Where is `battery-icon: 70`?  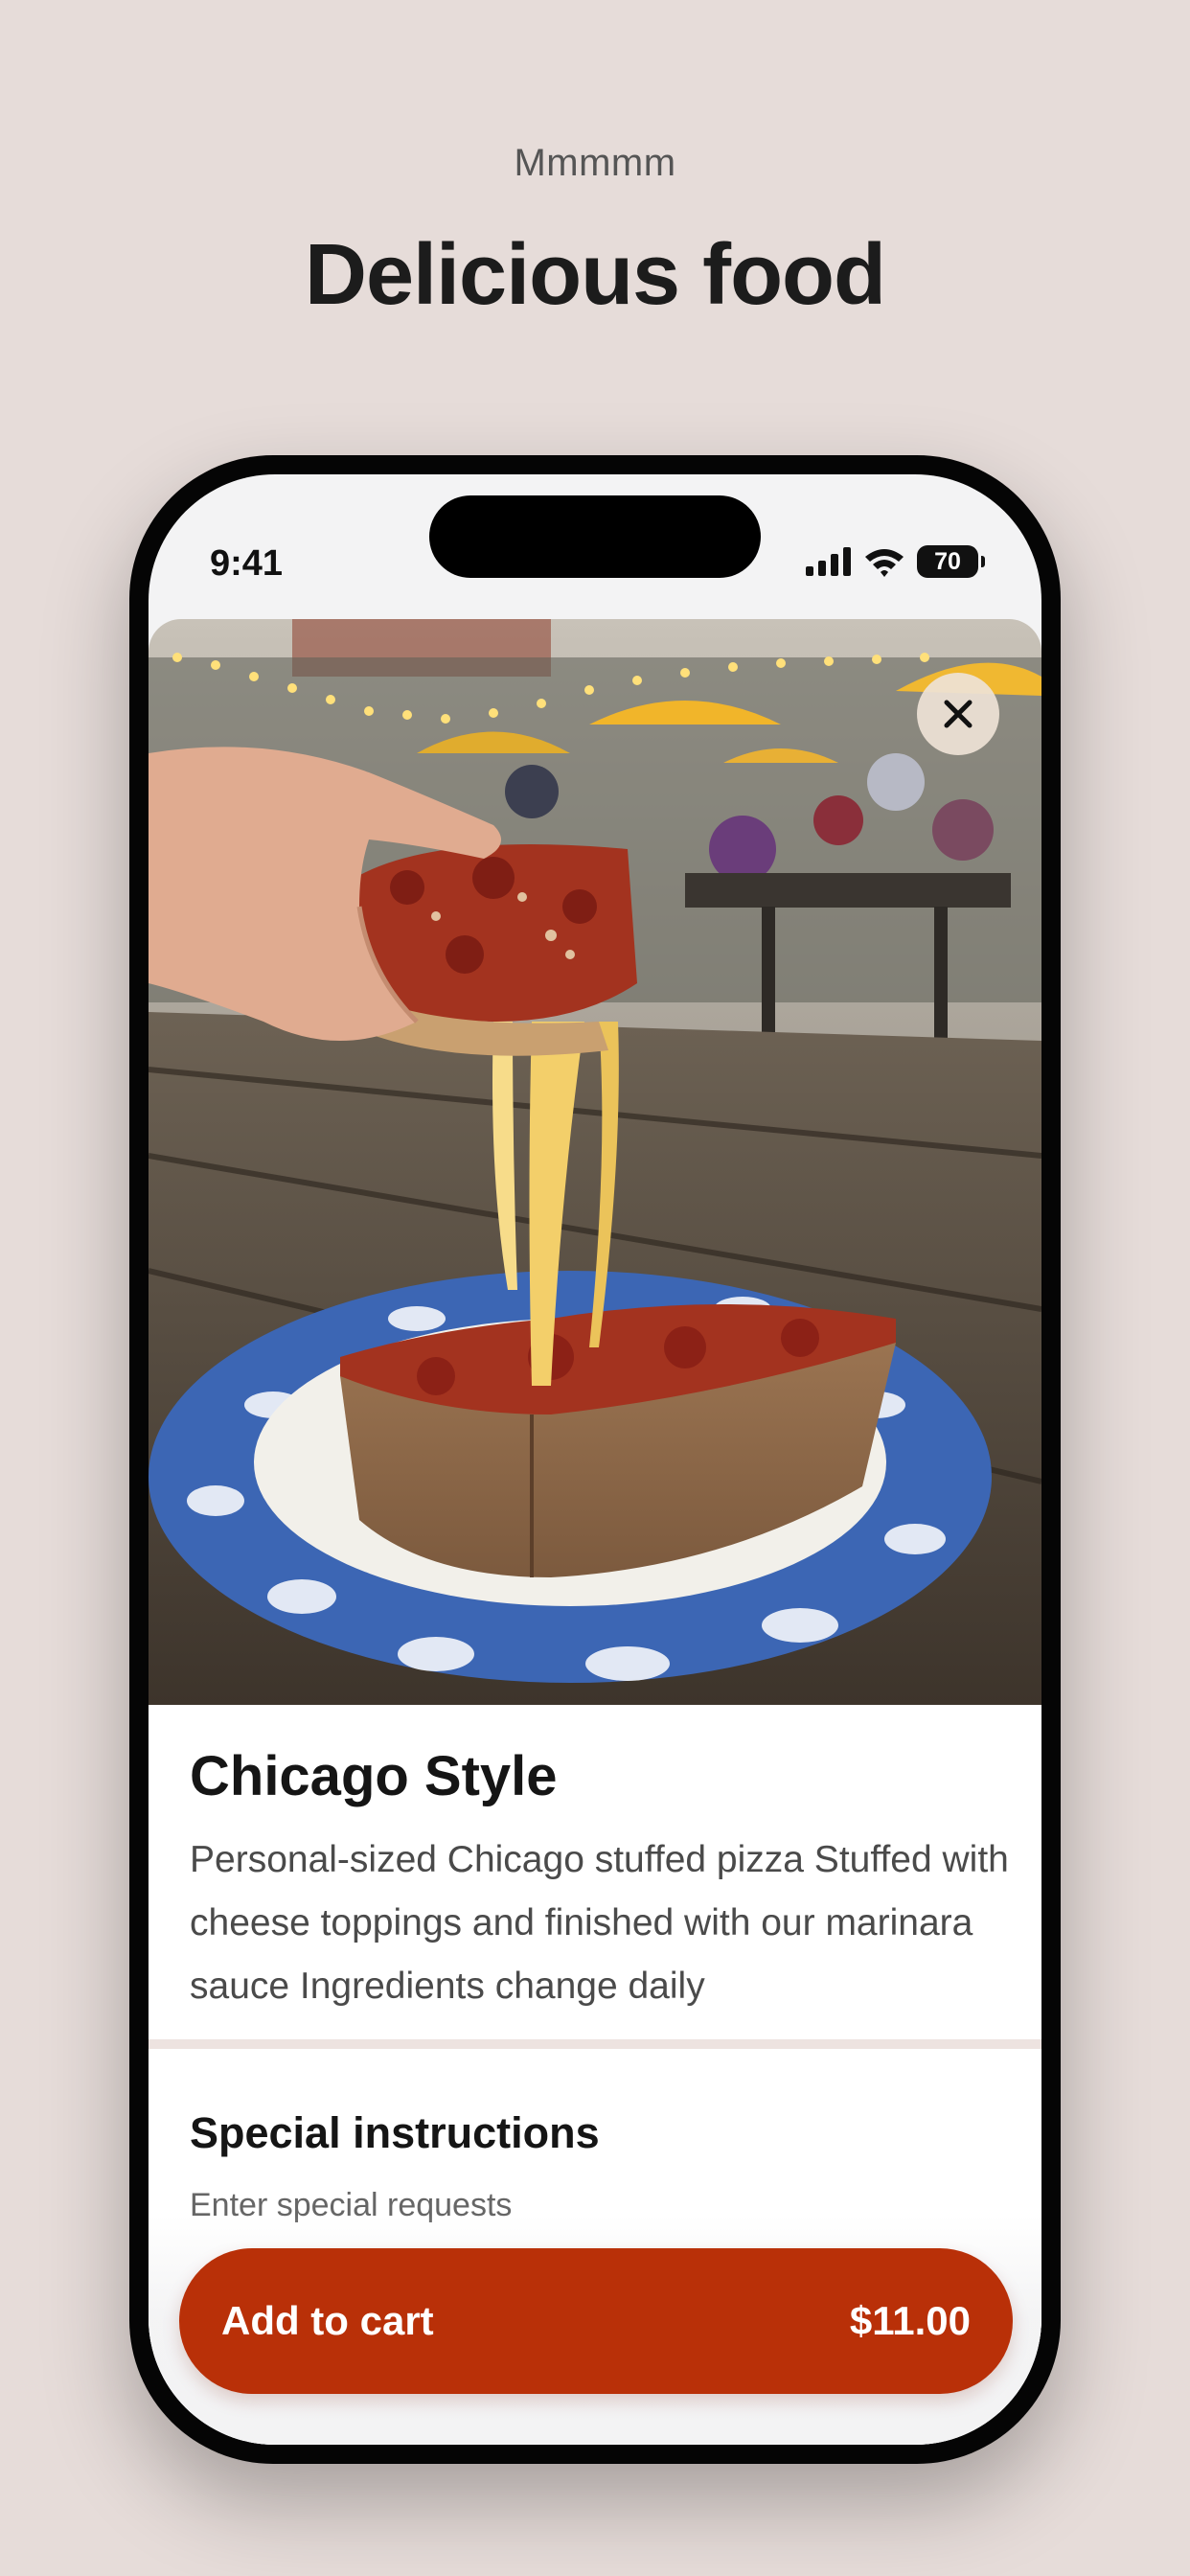
battery-icon: 70 is located at coordinates (951, 561).